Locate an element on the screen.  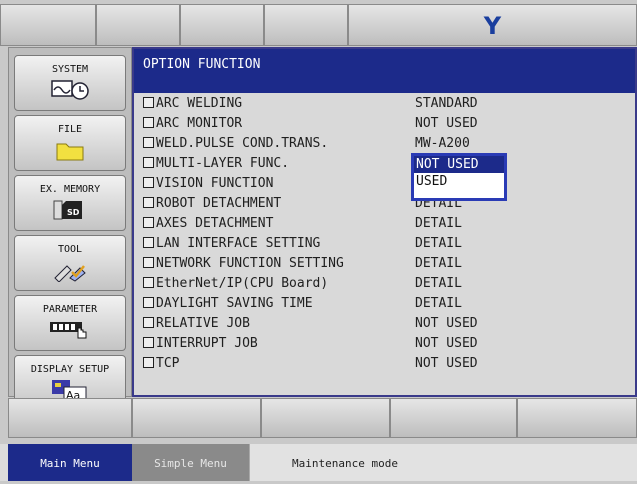
sidebar-item-label: SYSTEM is located at coordinates (70, 69).